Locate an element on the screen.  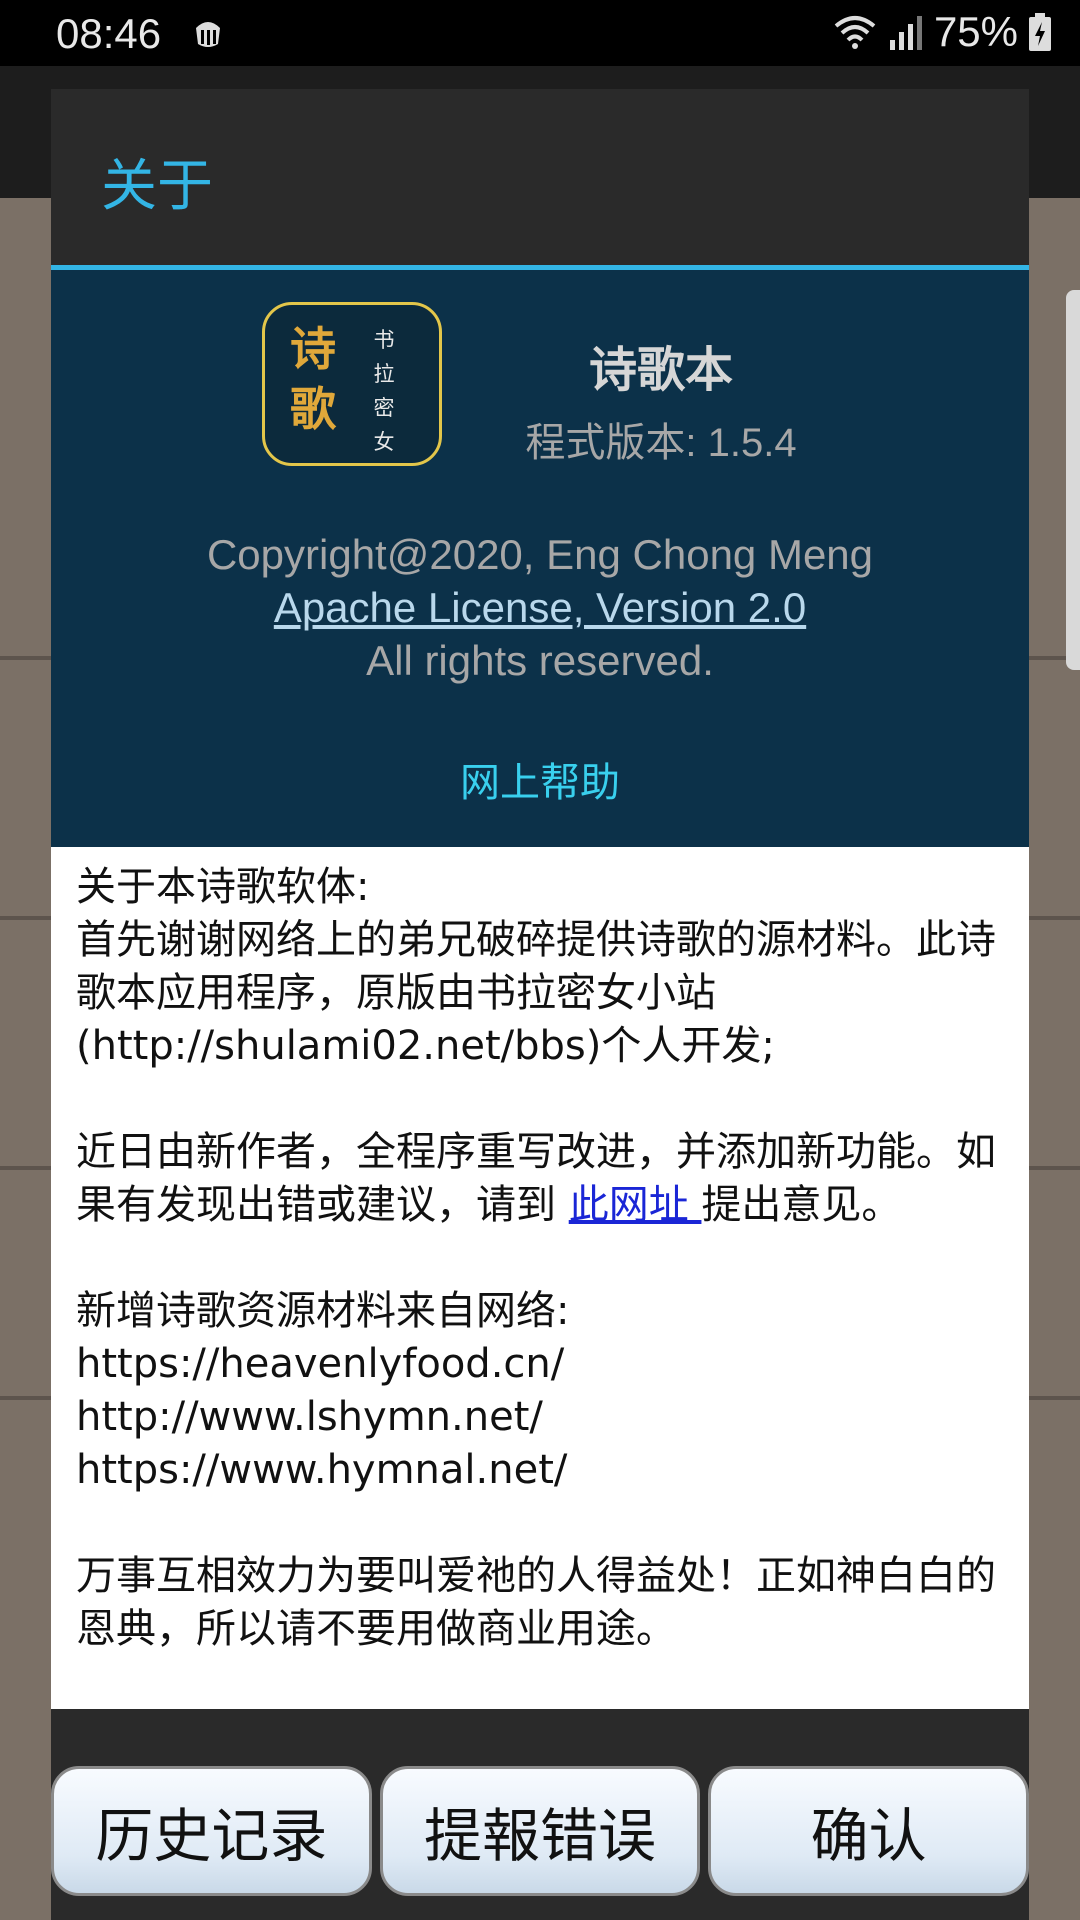
dialog-title: 关于 is located at coordinates (157, 186).